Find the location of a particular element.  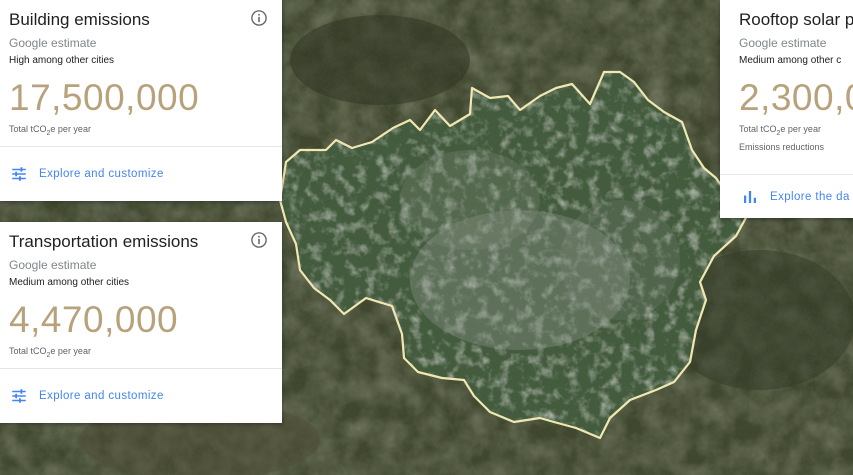

explore-data-button: Explore the da is located at coordinates (786, 196).